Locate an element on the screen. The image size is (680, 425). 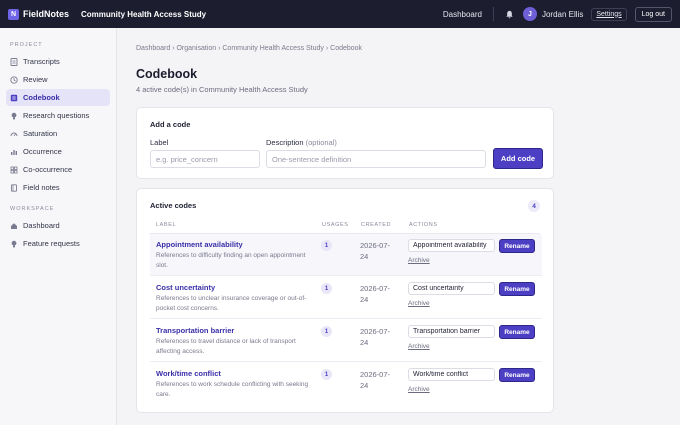
description-text: Description is located at coordinates (285, 142).